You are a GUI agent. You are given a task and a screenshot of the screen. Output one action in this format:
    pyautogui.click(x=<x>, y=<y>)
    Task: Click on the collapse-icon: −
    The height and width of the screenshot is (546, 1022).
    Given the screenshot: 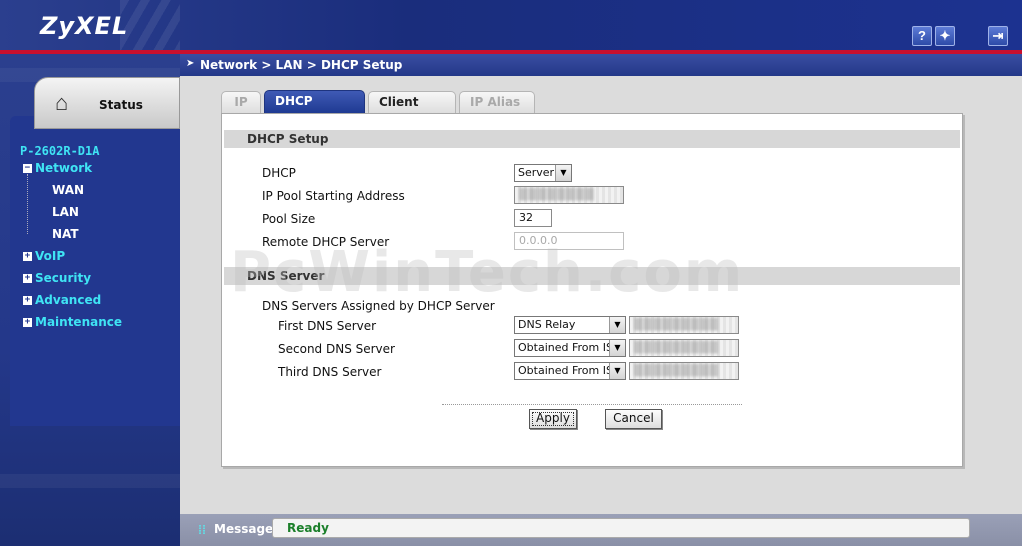 What is the action you would take?
    pyautogui.click(x=27, y=168)
    